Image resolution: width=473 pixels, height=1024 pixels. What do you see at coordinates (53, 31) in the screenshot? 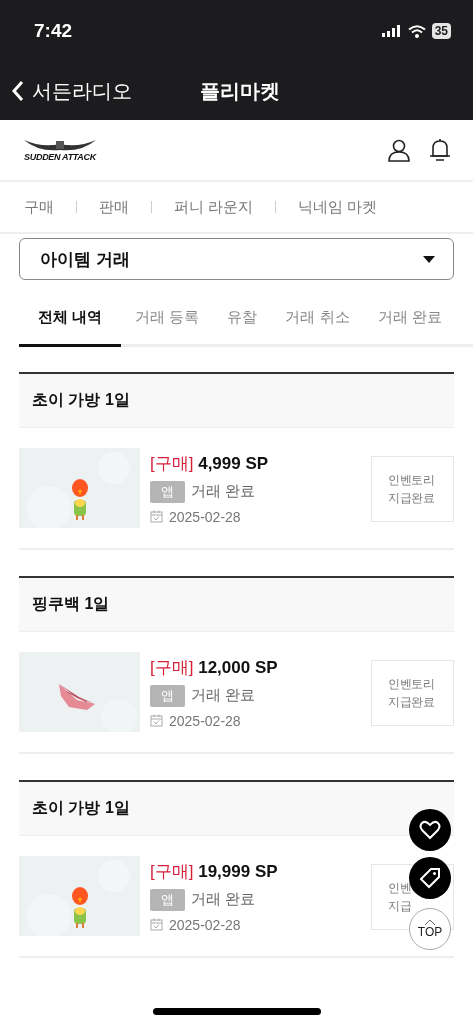
I see `status-time: 7:42` at bounding box center [53, 31].